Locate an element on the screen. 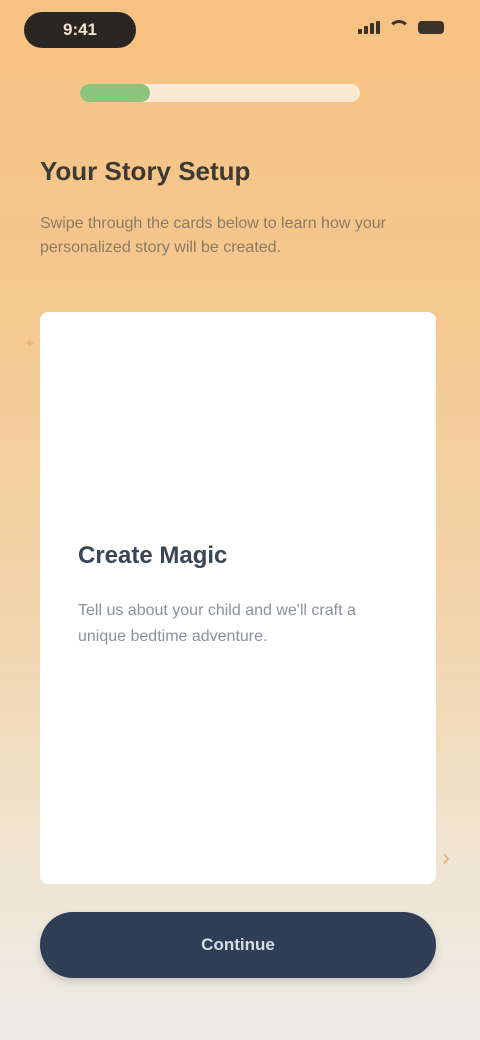 The height and width of the screenshot is (1040, 480). onboarding-progress-fill is located at coordinates (115, 93).